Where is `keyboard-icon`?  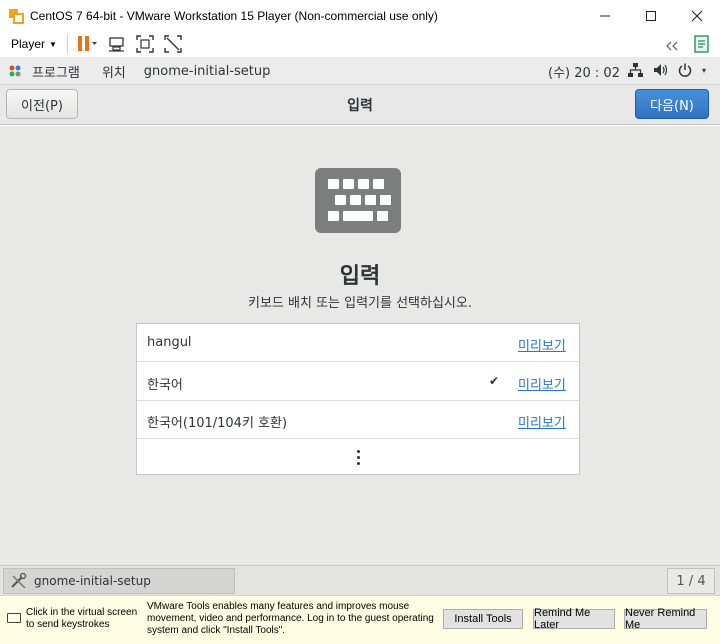
keyboard-icon is located at coordinates (358, 200).